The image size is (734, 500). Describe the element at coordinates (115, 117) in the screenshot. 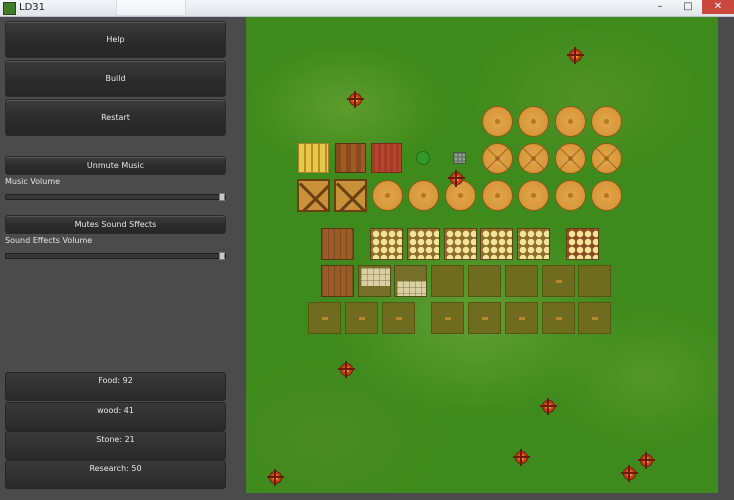

I see `restart-button: Restart` at that location.